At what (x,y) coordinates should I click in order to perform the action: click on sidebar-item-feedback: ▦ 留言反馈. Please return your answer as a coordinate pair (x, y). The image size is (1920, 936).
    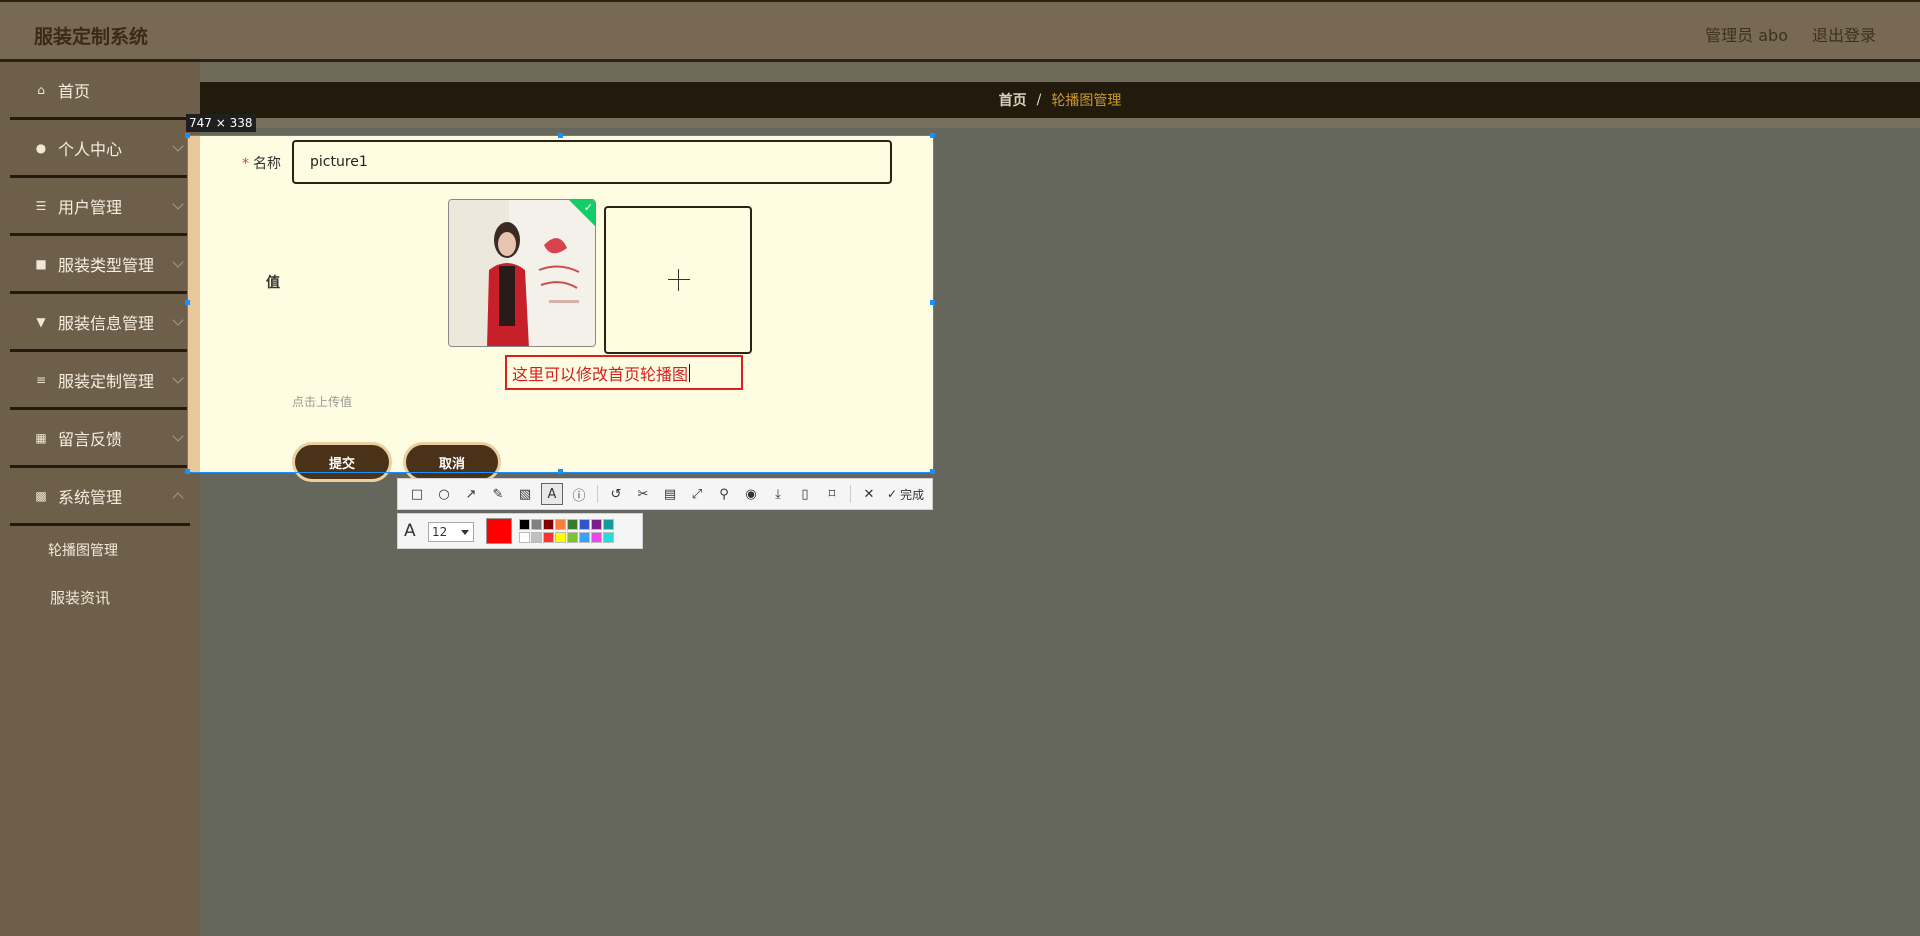
    Looking at the image, I should click on (100, 439).